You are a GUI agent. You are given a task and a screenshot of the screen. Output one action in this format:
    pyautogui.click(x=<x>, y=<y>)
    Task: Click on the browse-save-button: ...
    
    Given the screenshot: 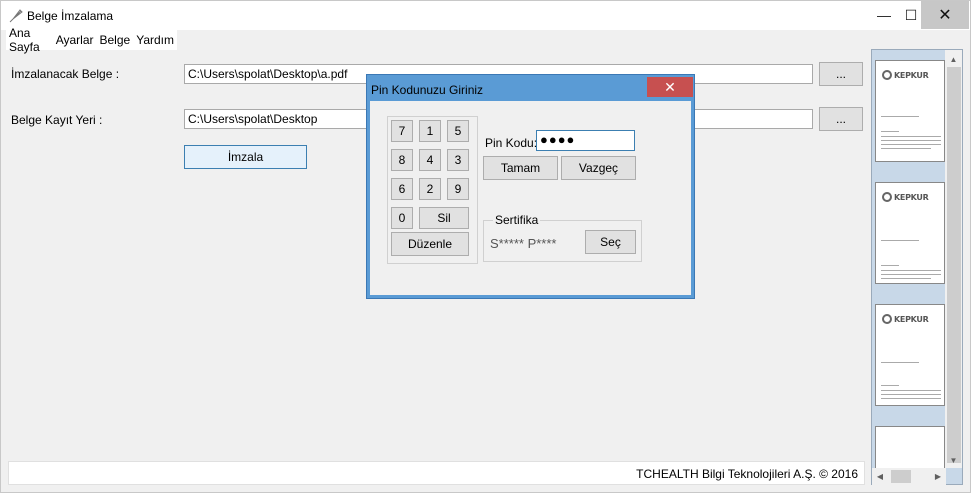 What is the action you would take?
    pyautogui.click(x=841, y=119)
    